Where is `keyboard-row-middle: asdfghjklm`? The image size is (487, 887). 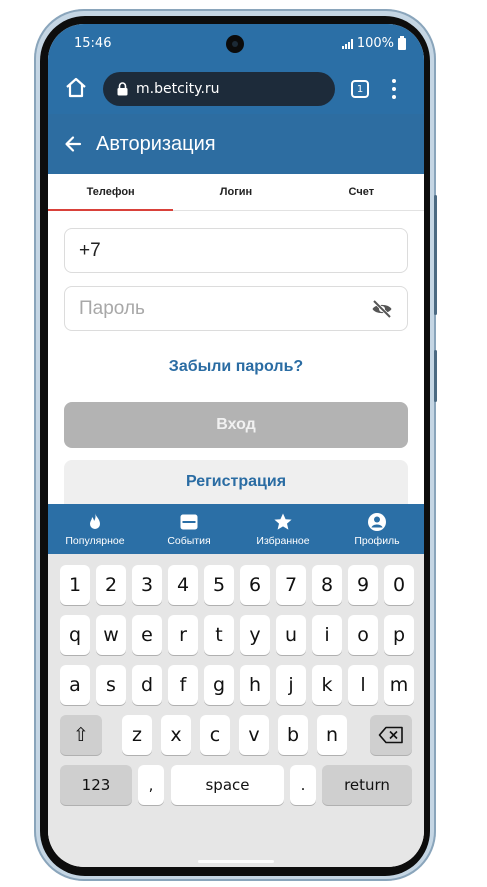 keyboard-row-middle: asdfghjklm is located at coordinates (236, 685).